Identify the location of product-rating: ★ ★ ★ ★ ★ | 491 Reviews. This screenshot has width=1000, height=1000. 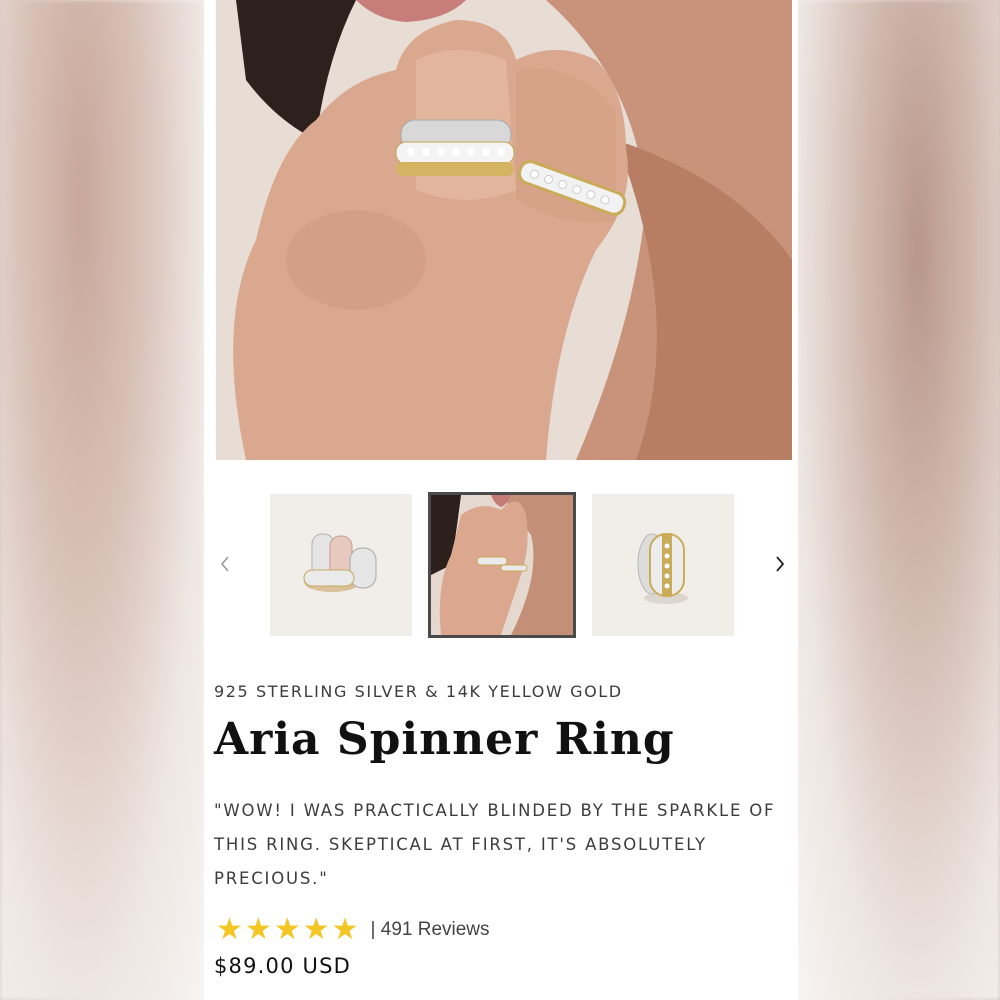
(353, 930).